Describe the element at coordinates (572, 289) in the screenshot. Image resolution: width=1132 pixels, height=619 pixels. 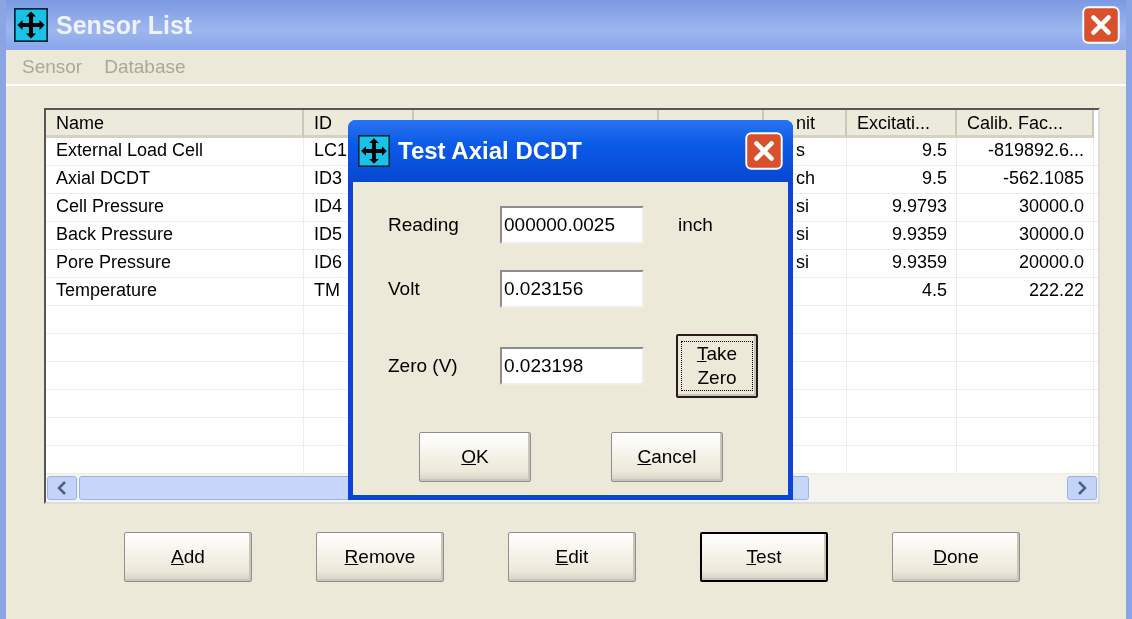
I see `input-field: 0.023156` at that location.